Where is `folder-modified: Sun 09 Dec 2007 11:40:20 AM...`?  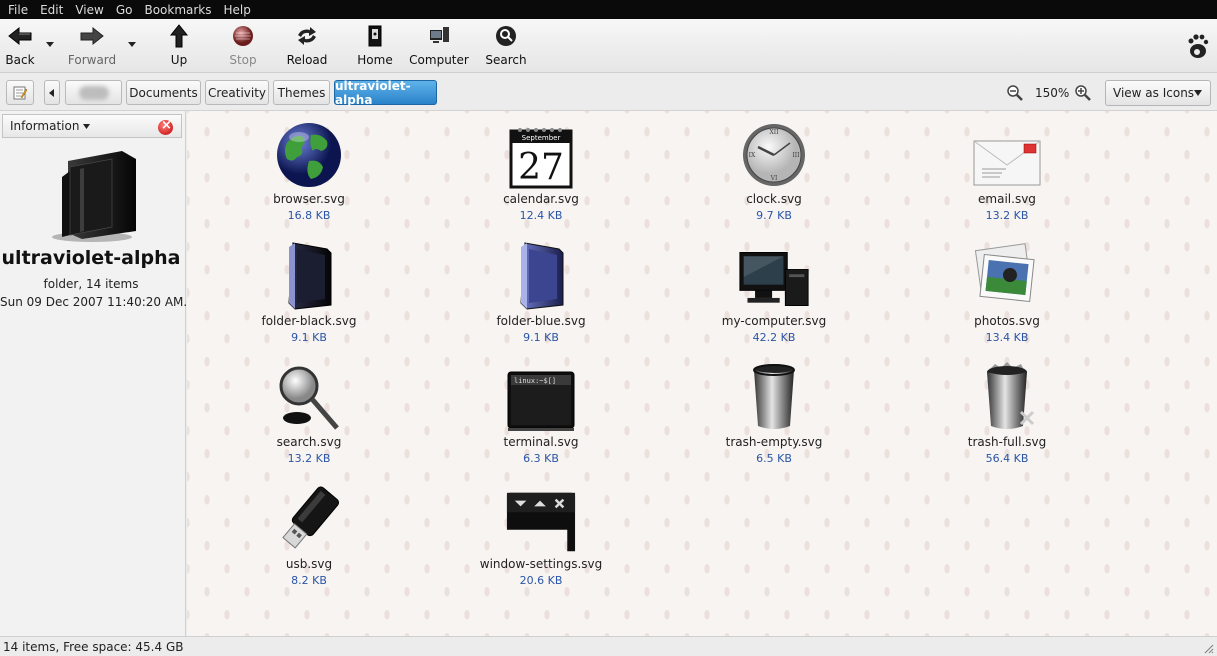 folder-modified: Sun 09 Dec 2007 11:40:20 AM... is located at coordinates (93, 302).